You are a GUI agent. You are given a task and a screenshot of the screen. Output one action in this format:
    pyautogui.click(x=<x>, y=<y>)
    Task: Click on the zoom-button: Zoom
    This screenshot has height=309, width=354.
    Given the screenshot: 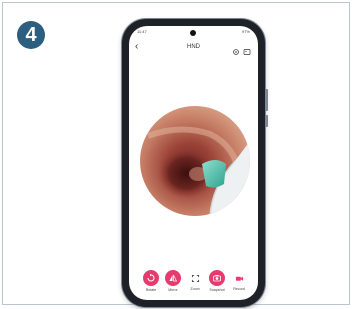 What is the action you would take?
    pyautogui.click(x=195, y=281)
    